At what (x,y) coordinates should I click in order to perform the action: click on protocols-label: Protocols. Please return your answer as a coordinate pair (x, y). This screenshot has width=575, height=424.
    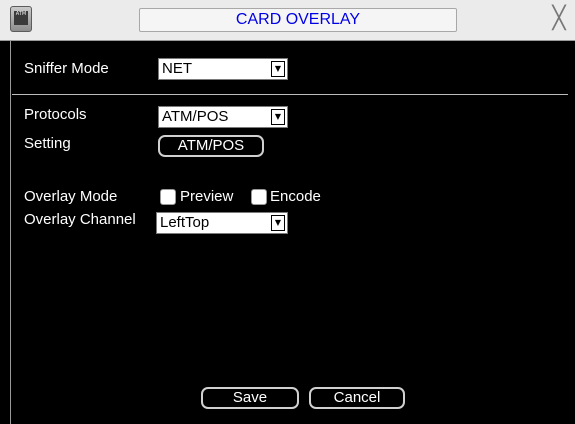
    Looking at the image, I should click on (55, 114).